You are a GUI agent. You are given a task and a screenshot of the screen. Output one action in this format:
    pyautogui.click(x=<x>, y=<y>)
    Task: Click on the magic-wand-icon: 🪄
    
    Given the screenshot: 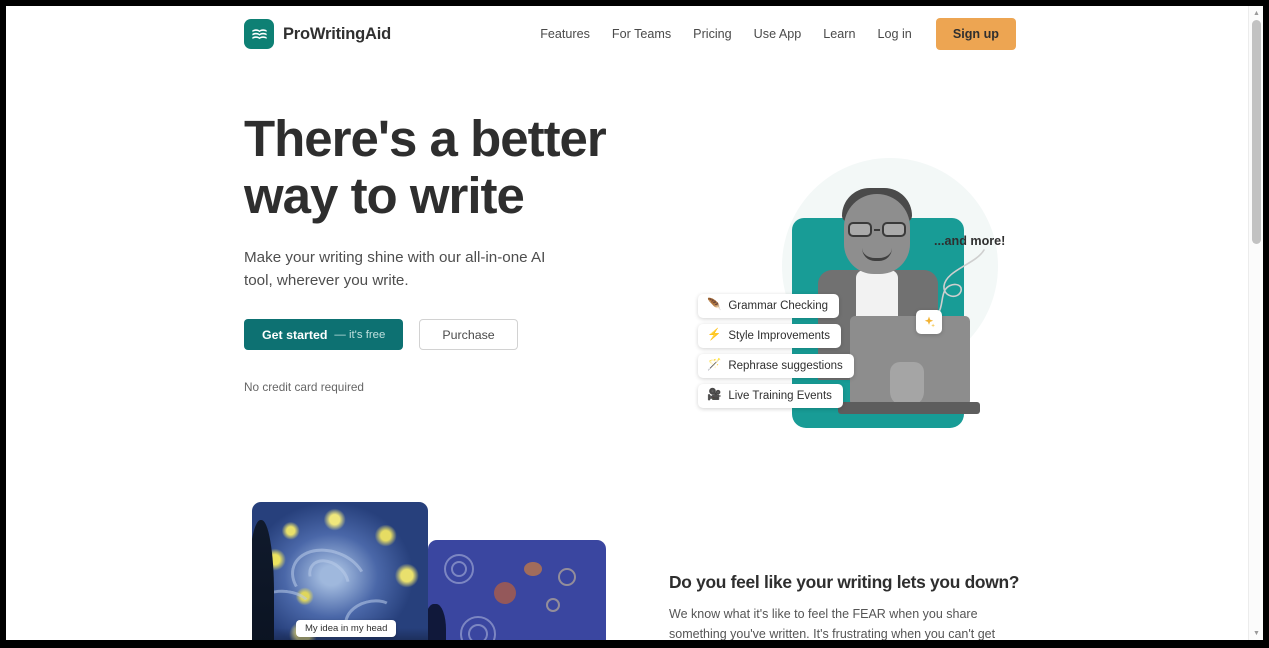 What is the action you would take?
    pyautogui.click(x=714, y=365)
    